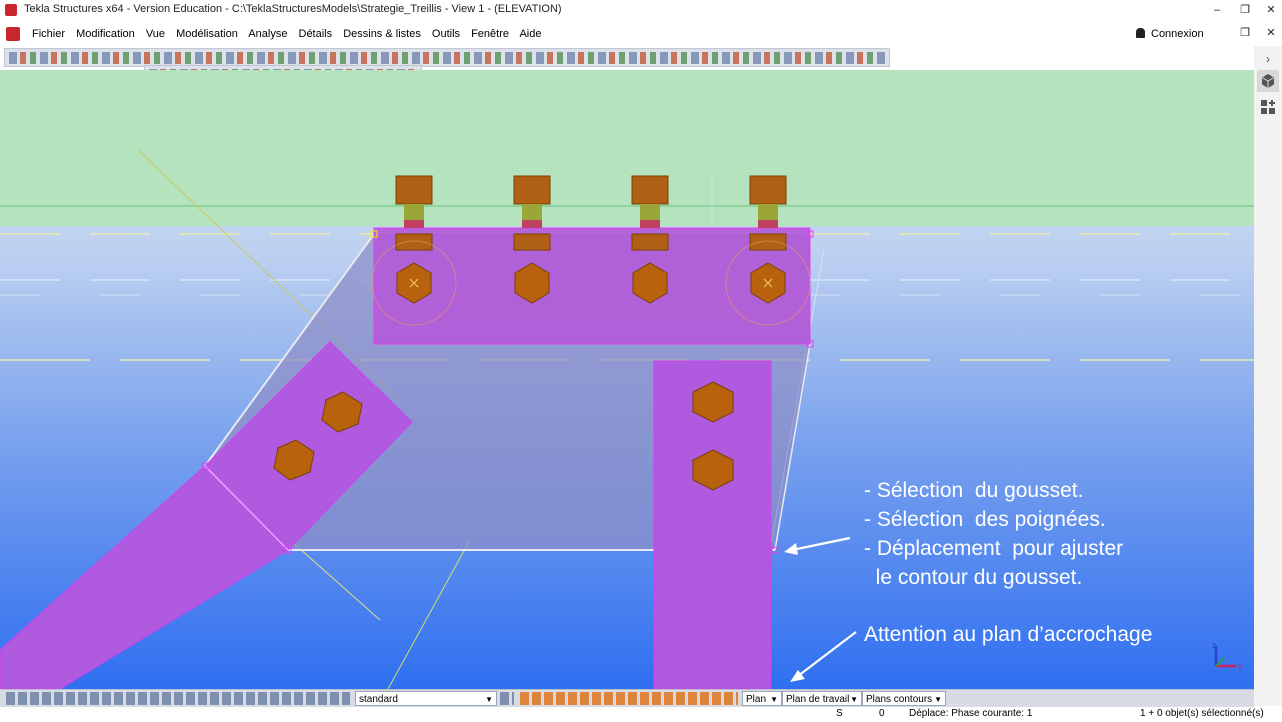  I want to click on toolbar-icons, so click(447, 58).